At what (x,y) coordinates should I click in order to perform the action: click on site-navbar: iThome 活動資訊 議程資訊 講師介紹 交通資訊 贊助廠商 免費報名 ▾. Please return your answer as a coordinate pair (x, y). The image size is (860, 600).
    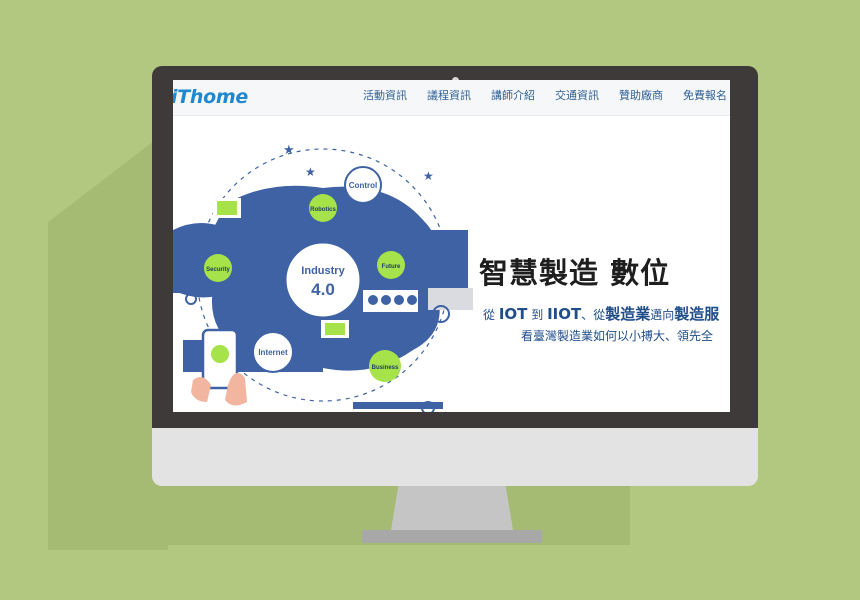
    Looking at the image, I should click on (451, 98).